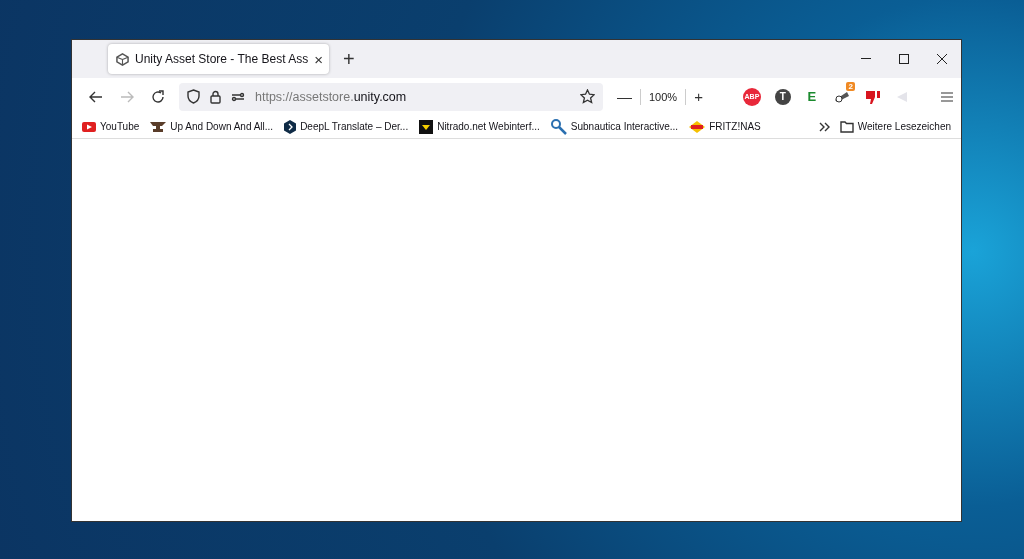 The height and width of the screenshot is (559, 1024). Describe the element at coordinates (122, 59) in the screenshot. I see `cube-icon` at that location.